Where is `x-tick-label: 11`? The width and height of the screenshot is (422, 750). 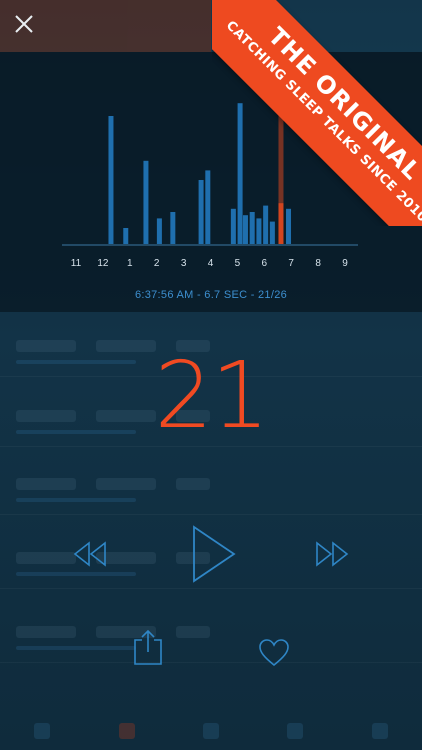 x-tick-label: 11 is located at coordinates (76, 263).